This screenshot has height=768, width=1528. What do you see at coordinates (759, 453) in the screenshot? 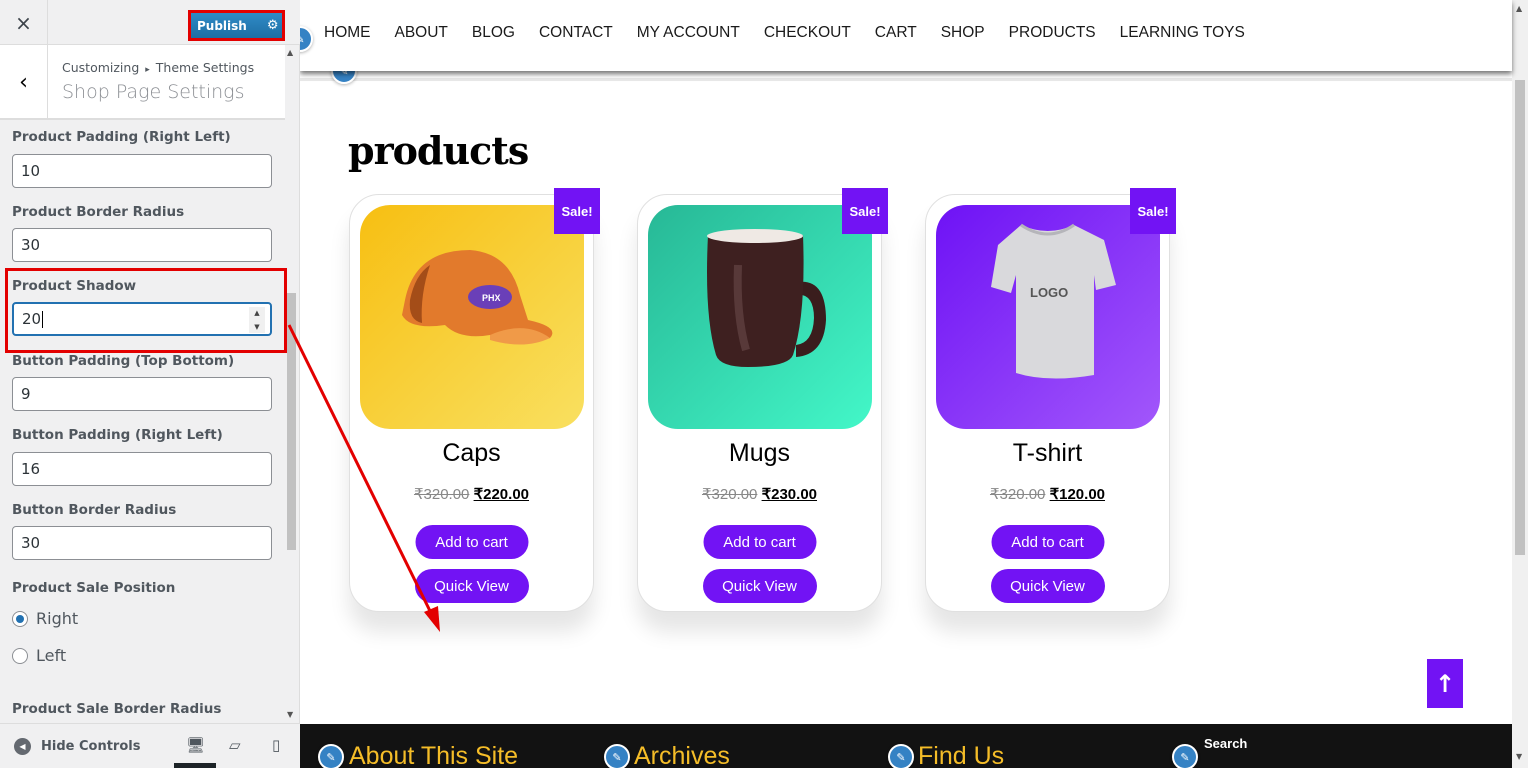
I see `product-name: Mugs` at bounding box center [759, 453].